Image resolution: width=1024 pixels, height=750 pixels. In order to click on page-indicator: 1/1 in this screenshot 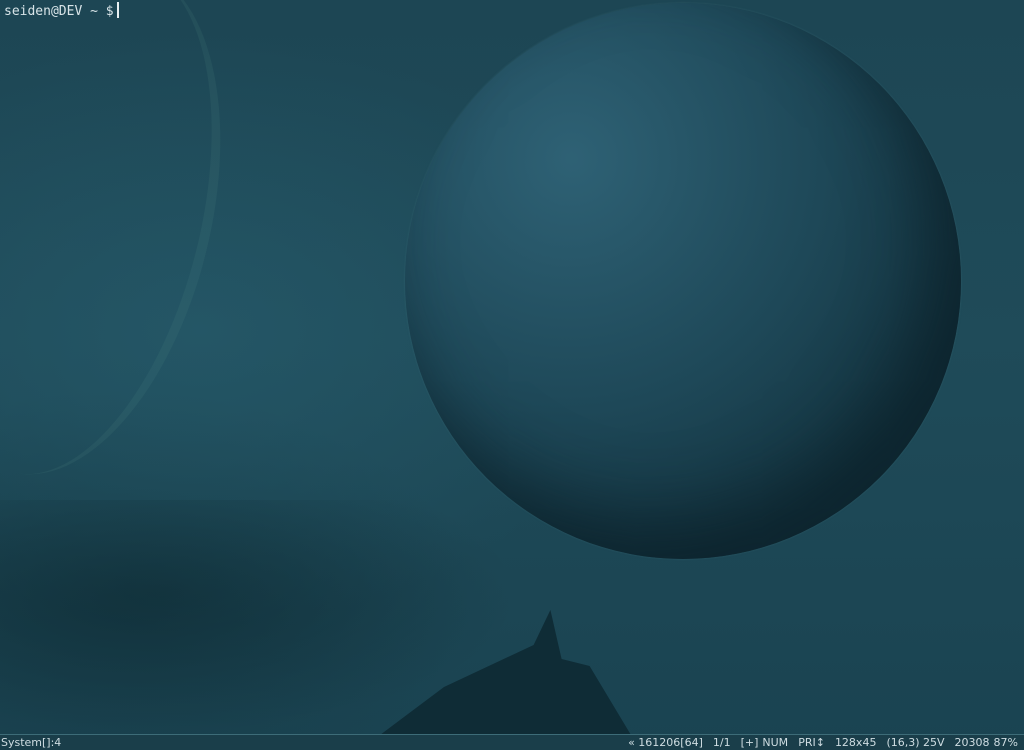, I will do `click(721, 742)`.